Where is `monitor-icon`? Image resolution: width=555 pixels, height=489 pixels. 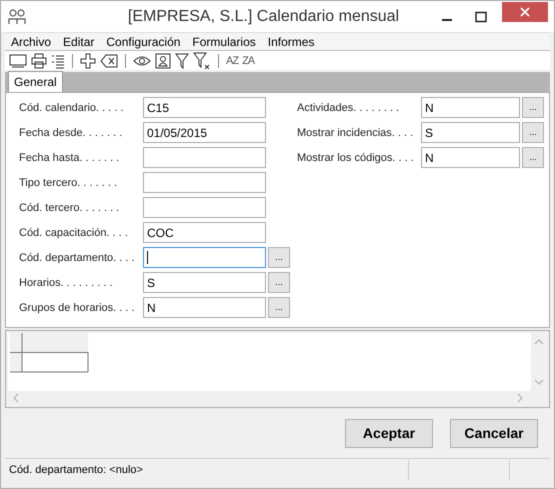
monitor-icon is located at coordinates (18, 60).